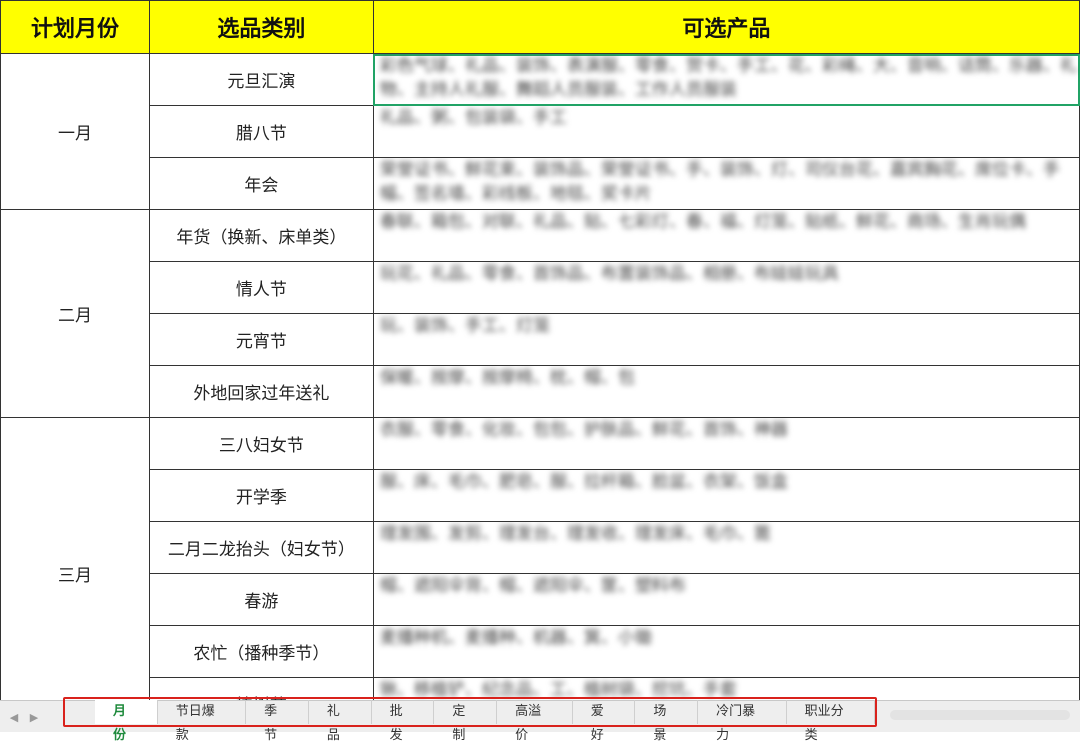  Describe the element at coordinates (14, 718) in the screenshot. I see `prev-sheet-icon: ◀` at that location.